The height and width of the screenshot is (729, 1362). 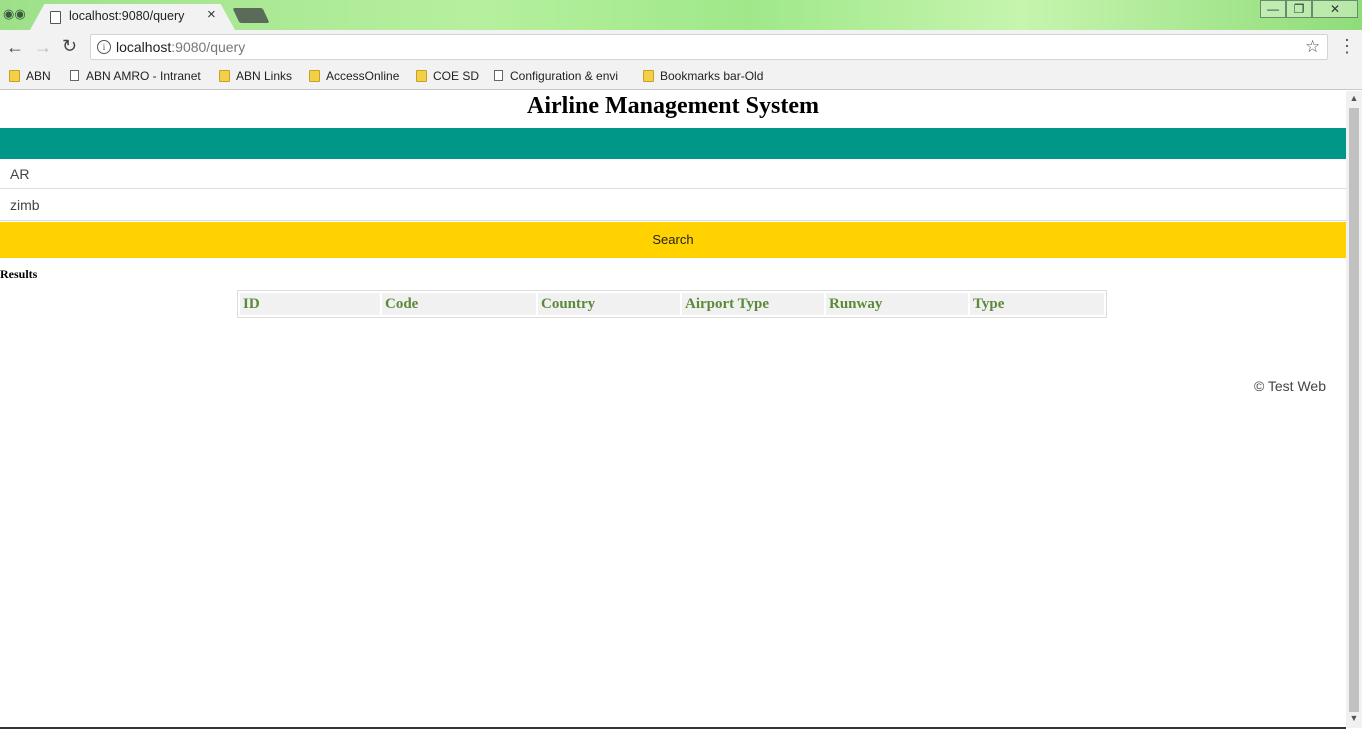 I want to click on info-icon: i, so click(x=104, y=47).